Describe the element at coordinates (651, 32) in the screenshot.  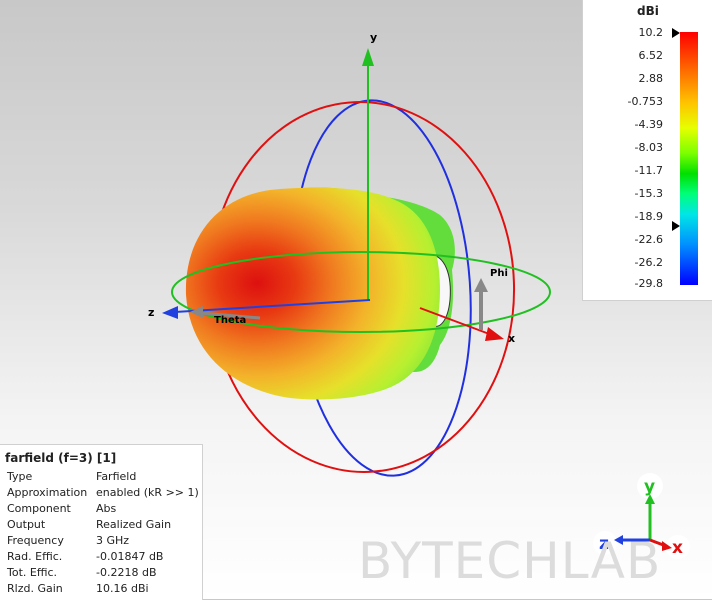
I see `colorbar-tick: 10.2` at that location.